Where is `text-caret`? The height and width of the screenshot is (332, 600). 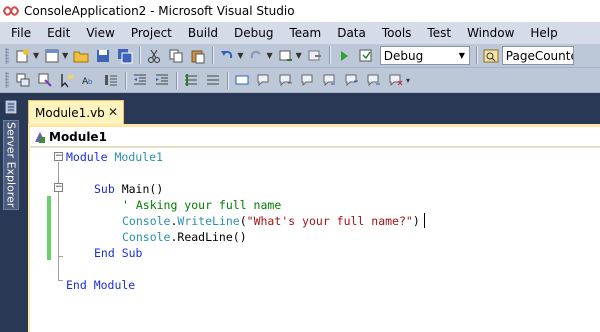 text-caret is located at coordinates (424, 220).